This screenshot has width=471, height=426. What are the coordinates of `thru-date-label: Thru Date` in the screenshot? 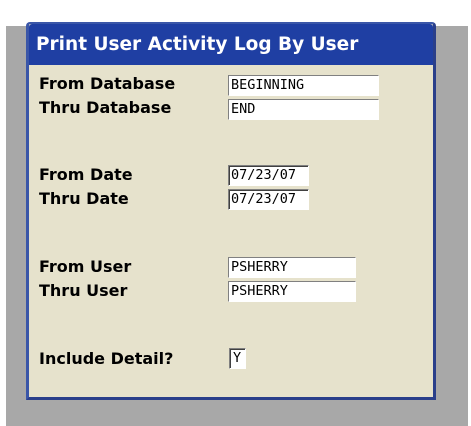 It's located at (84, 198).